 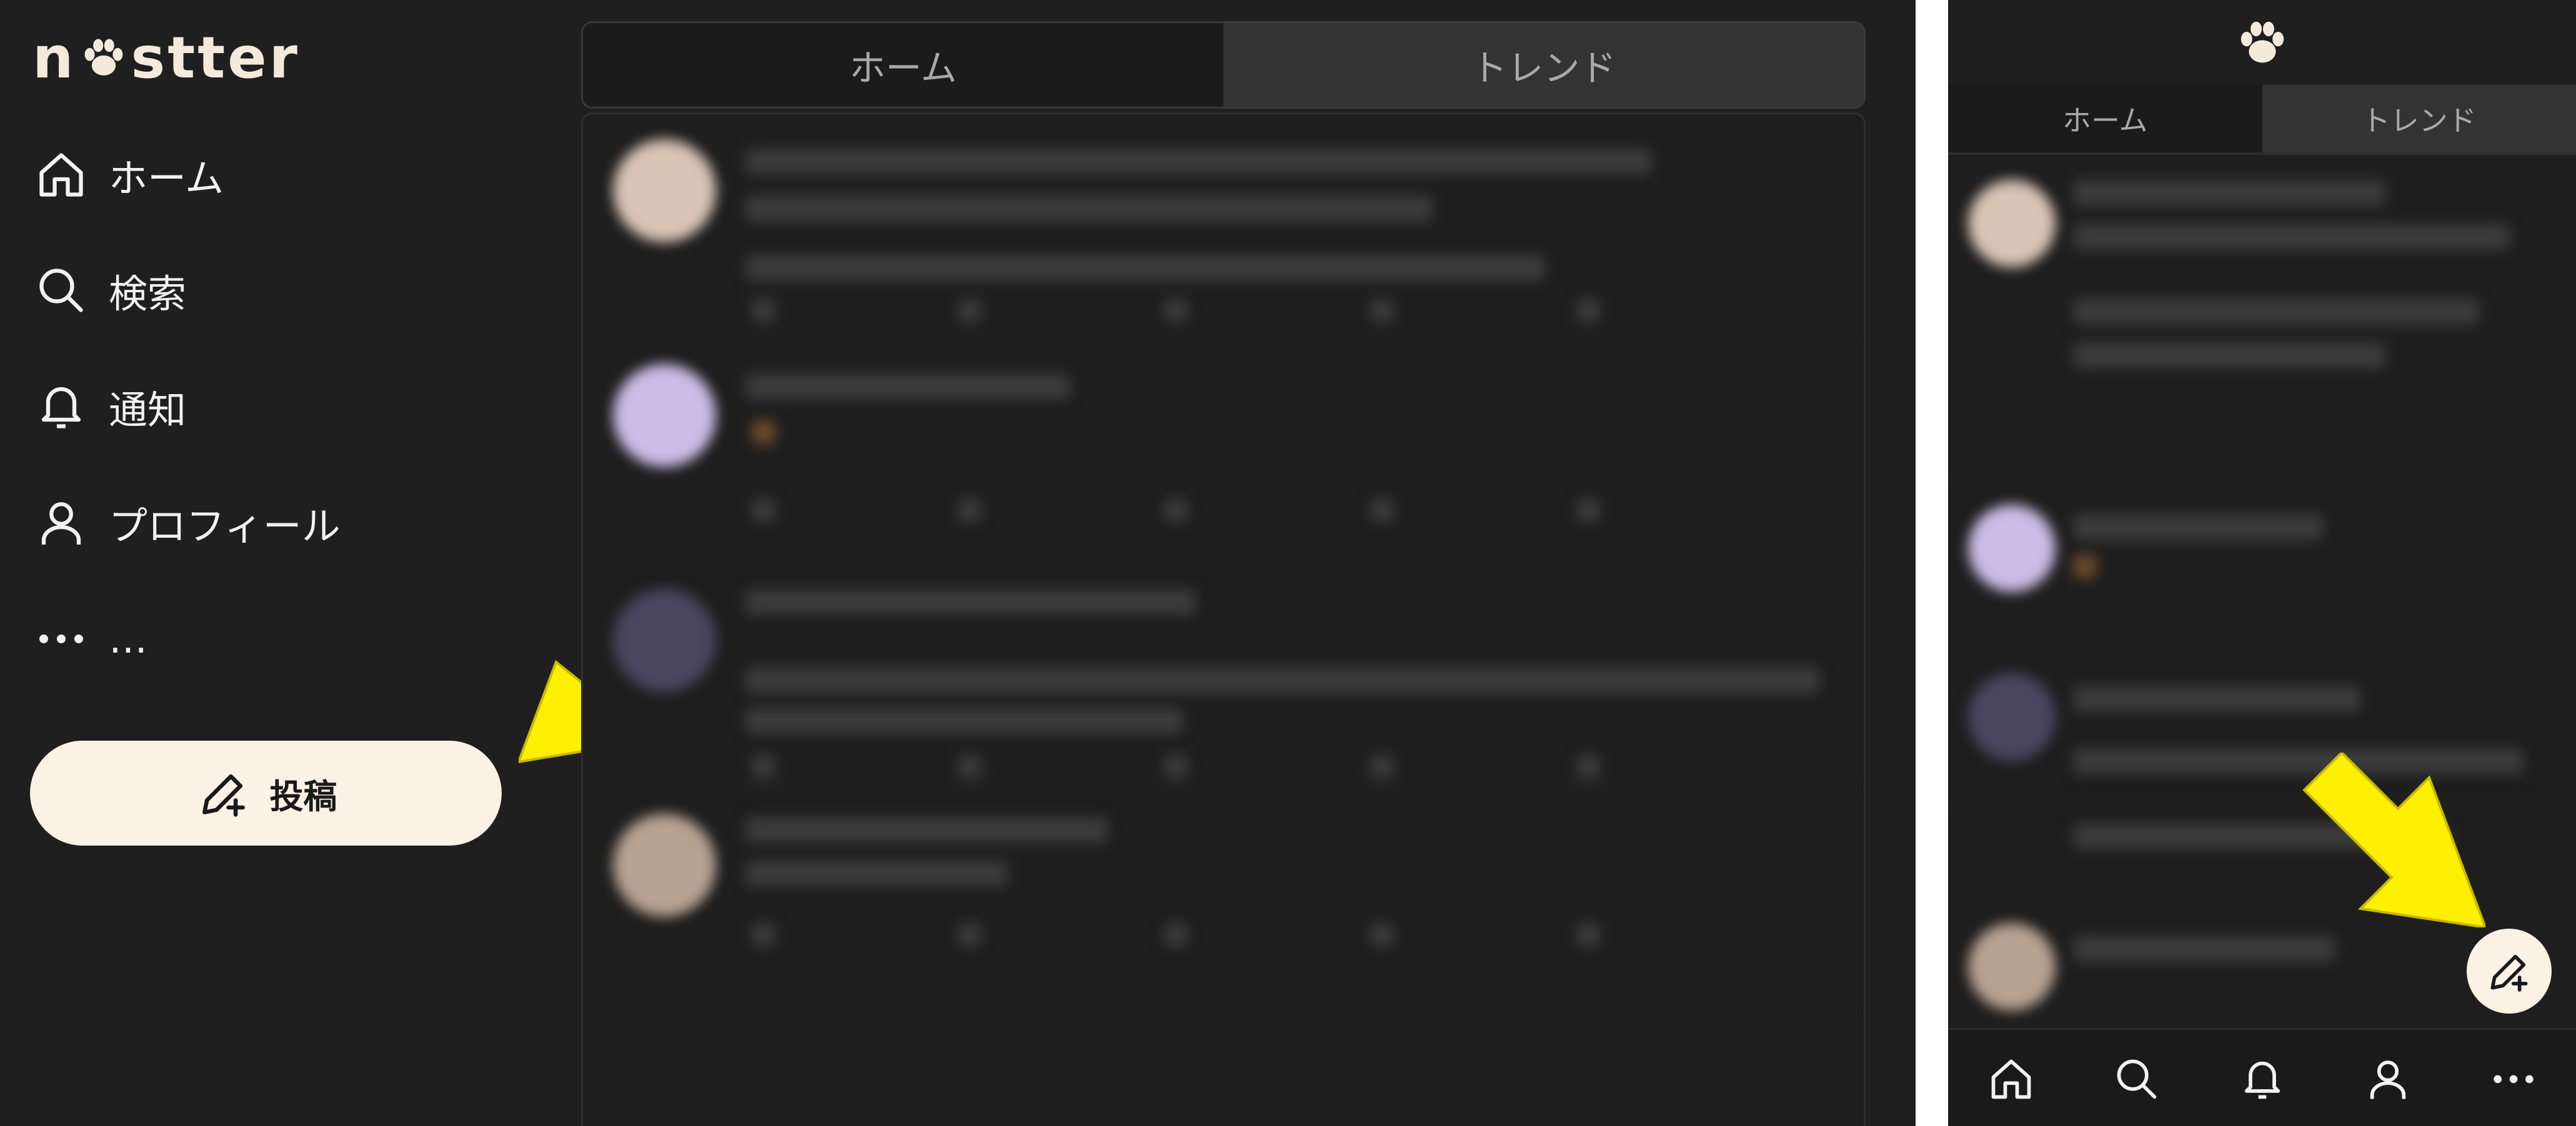 What do you see at coordinates (215, 57) in the screenshot?
I see `logo-text-right: stter` at bounding box center [215, 57].